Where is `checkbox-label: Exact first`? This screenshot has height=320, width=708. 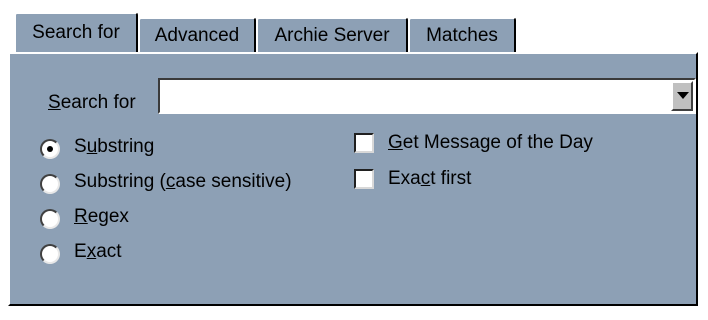 checkbox-label: Exact first is located at coordinates (430, 178).